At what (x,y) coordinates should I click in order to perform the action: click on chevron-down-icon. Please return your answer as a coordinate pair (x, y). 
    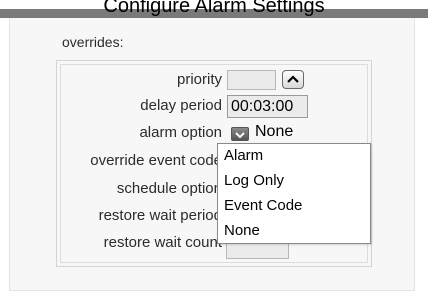
    Looking at the image, I should click on (240, 135).